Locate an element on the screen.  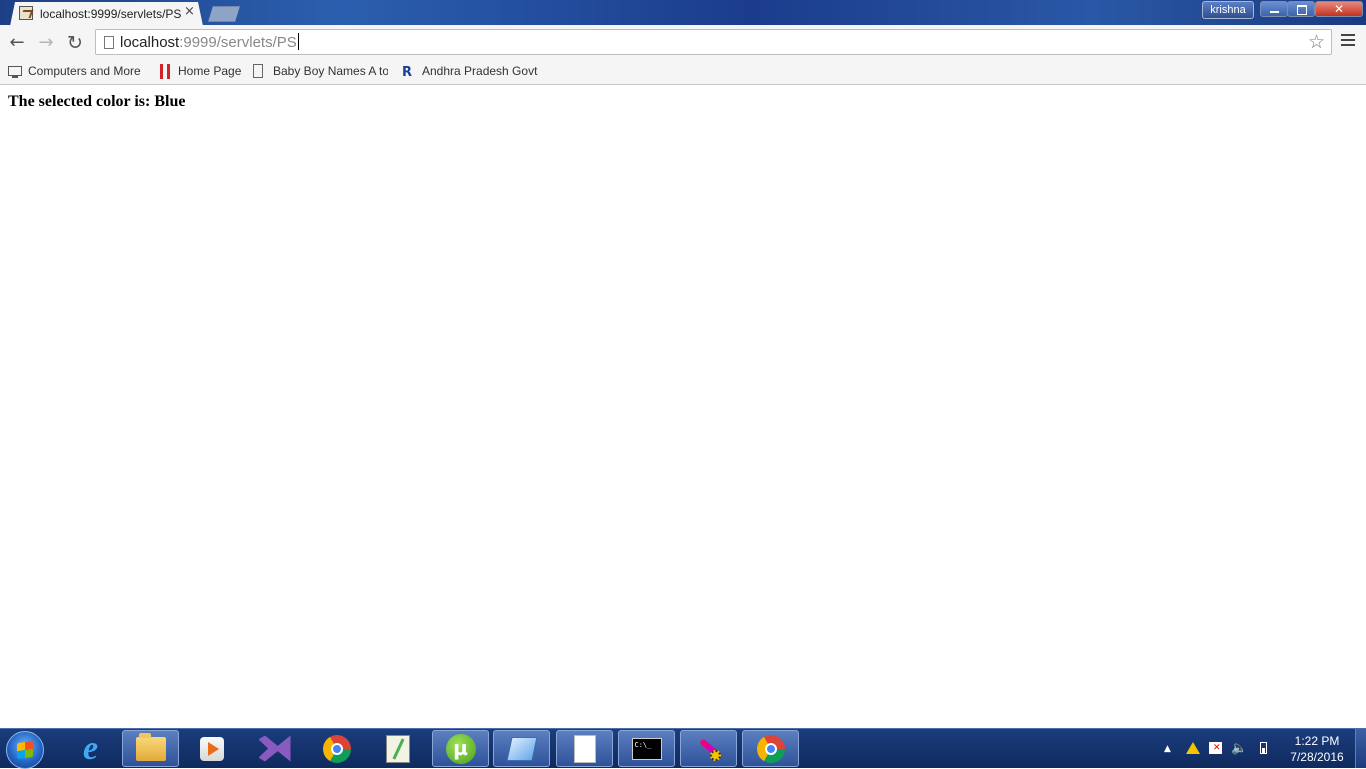
text-cursor is located at coordinates (298, 41).